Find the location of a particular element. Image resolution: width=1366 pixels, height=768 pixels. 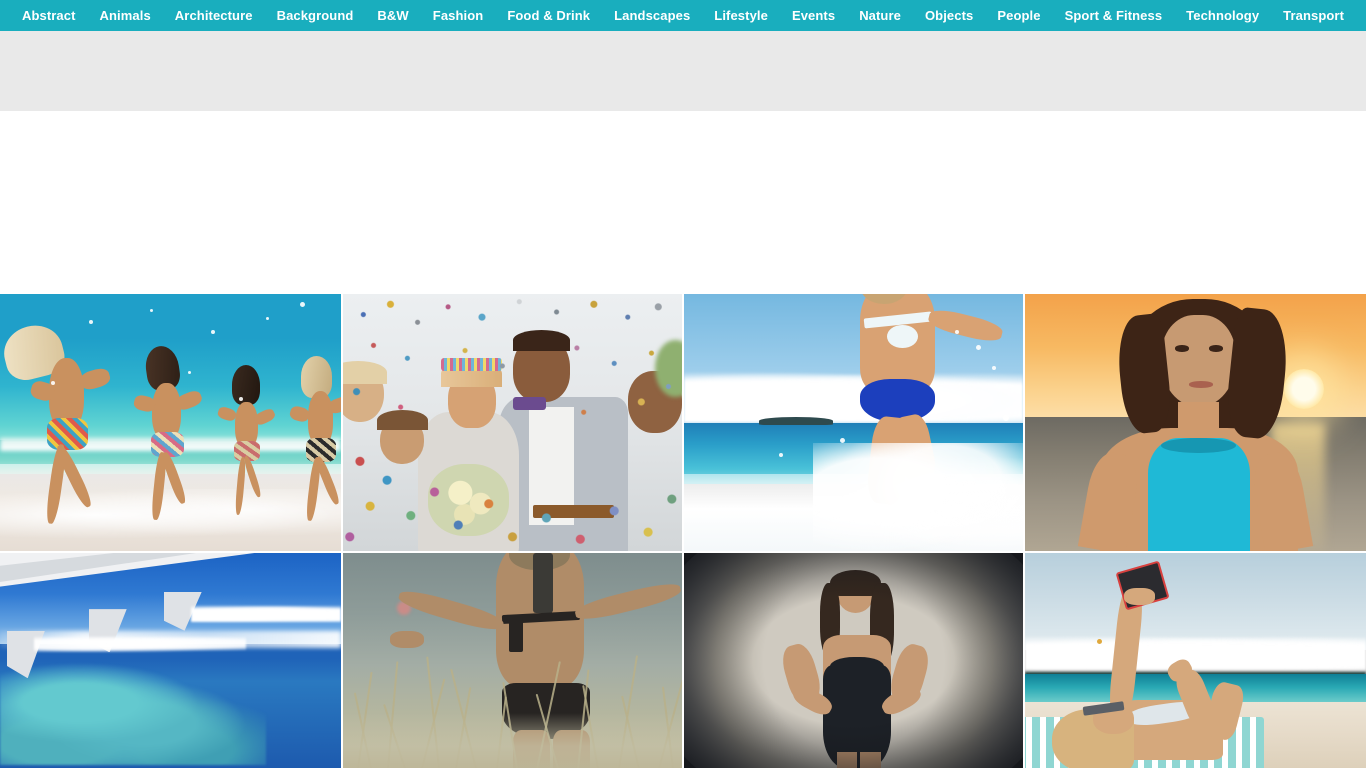

photo-tile-spotlight-model is located at coordinates (853, 660).